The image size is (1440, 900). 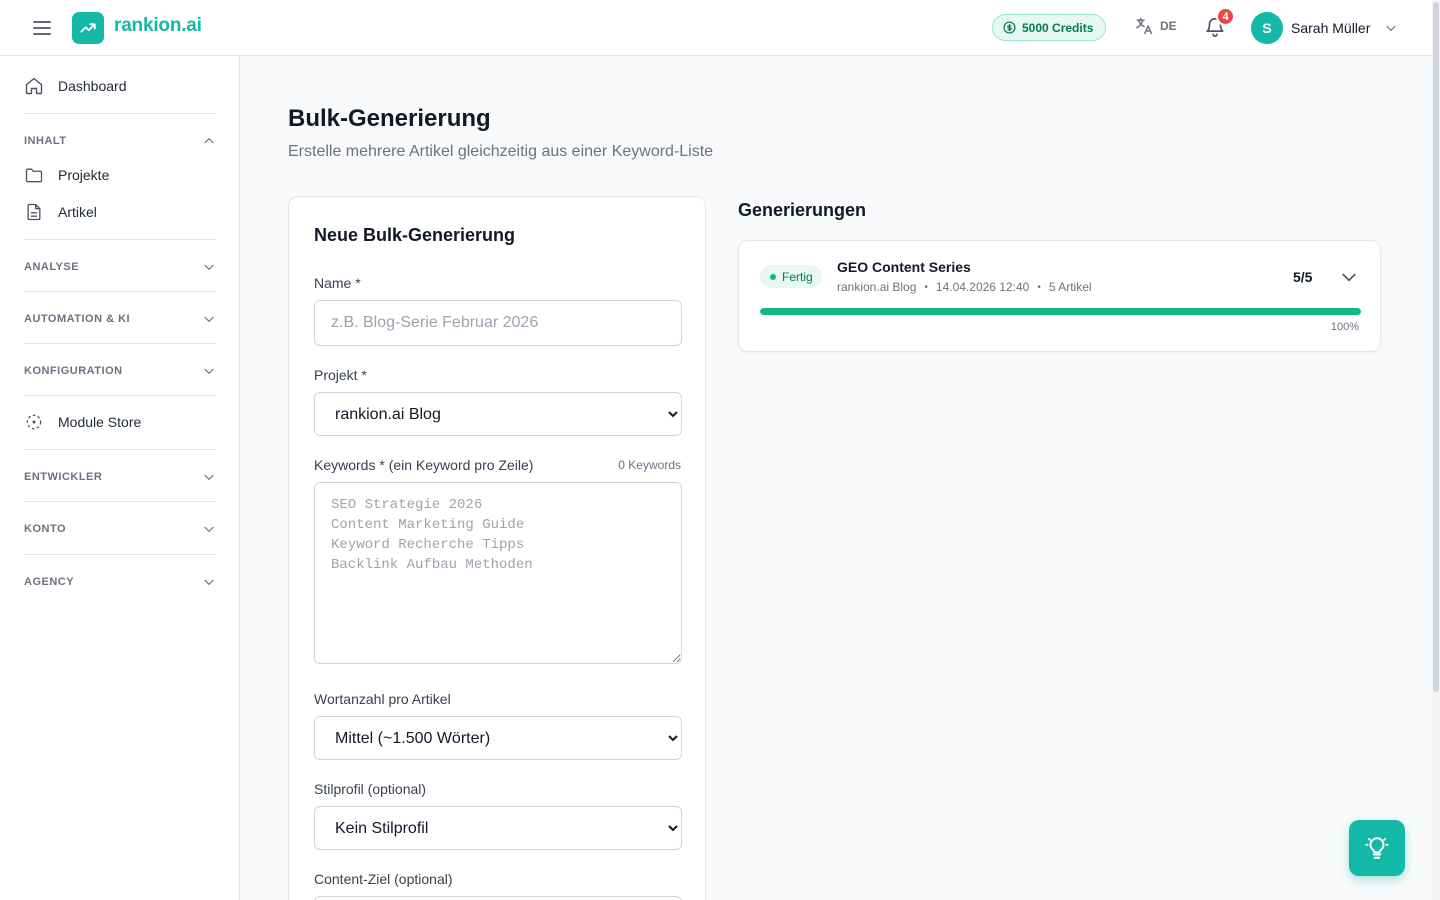 What do you see at coordinates (1344, 327) in the screenshot?
I see `progress-label: 100%` at bounding box center [1344, 327].